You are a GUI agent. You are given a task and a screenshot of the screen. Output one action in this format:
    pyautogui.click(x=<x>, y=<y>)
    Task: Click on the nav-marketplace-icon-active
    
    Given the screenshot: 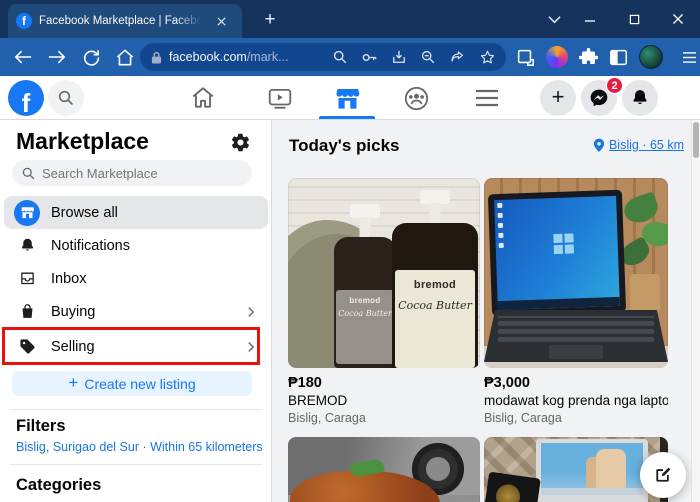 What is the action you would take?
    pyautogui.click(x=347, y=98)
    